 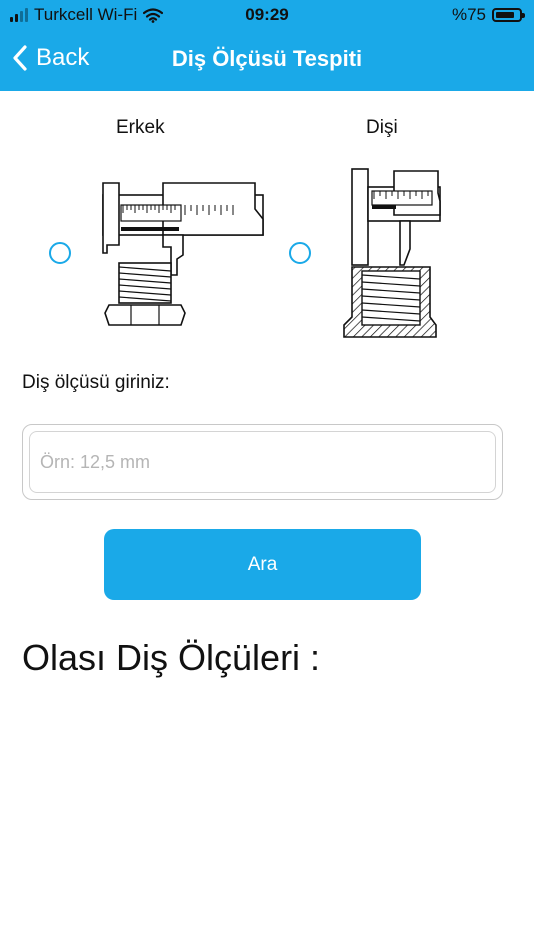 I want to click on battery-percent: %75, so click(x=468, y=14).